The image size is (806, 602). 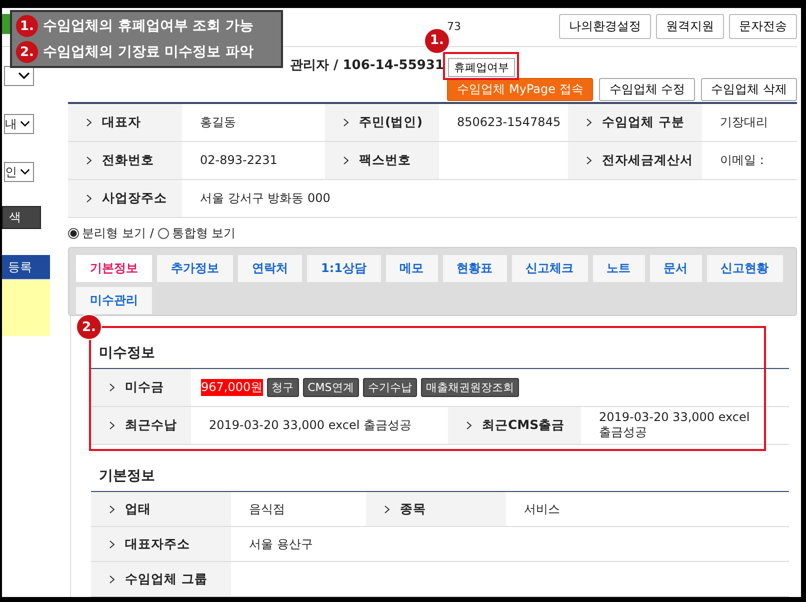 What do you see at coordinates (26, 307) in the screenshot?
I see `note-panel` at bounding box center [26, 307].